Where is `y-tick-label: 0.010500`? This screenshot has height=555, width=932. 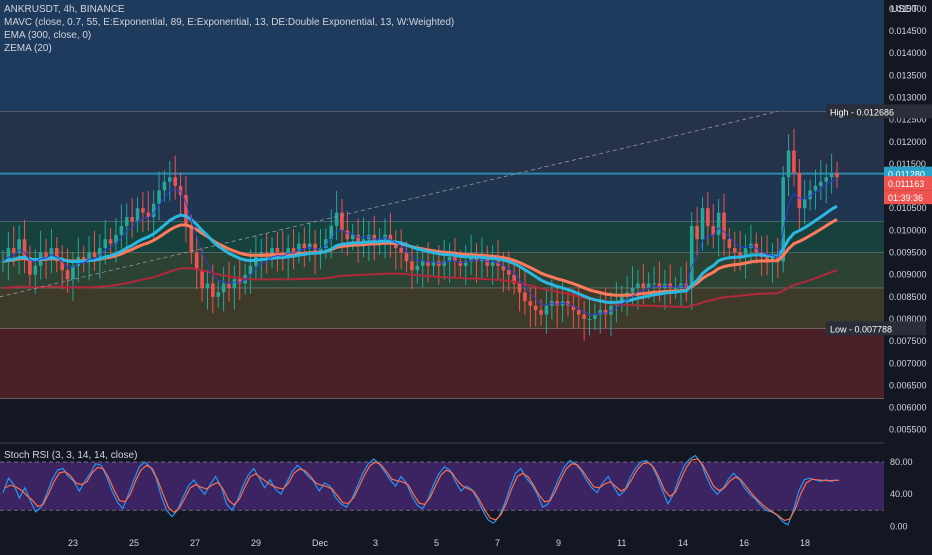 y-tick-label: 0.010500 is located at coordinates (908, 208).